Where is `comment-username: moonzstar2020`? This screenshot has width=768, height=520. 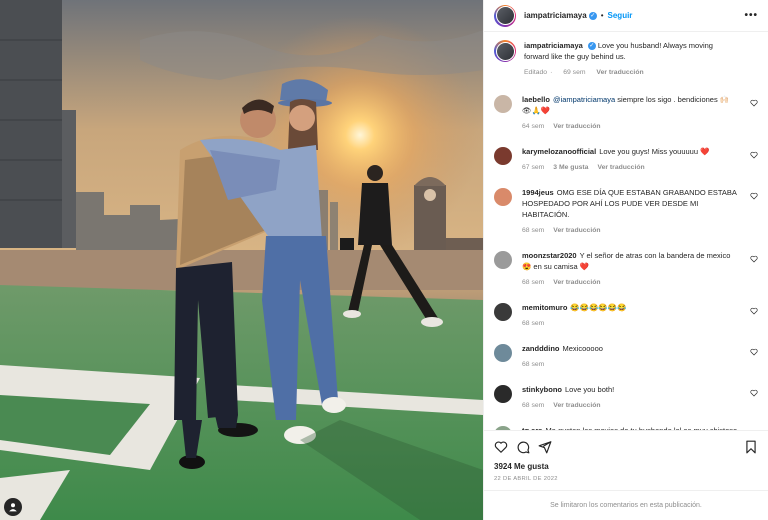
comment-username: moonzstar2020 is located at coordinates (549, 255).